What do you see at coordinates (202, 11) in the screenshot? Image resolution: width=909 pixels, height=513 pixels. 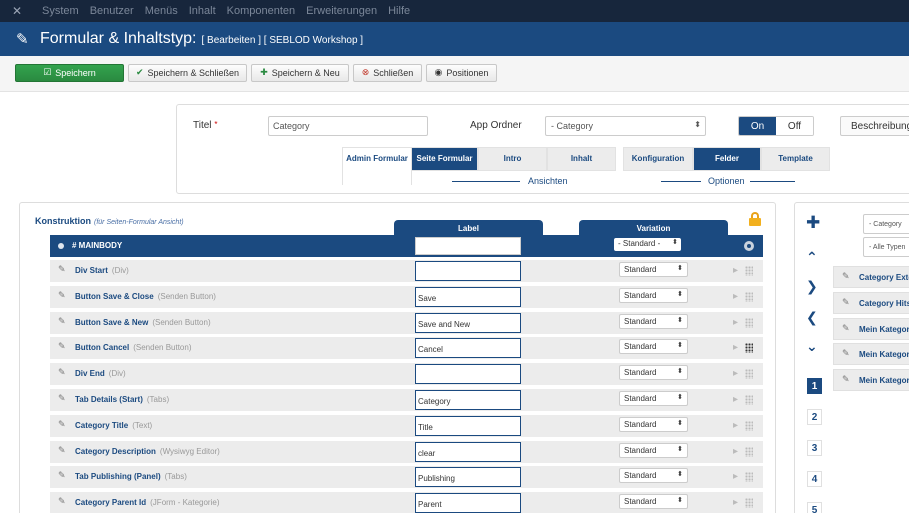 I see `menu-content: Inhalt` at bounding box center [202, 11].